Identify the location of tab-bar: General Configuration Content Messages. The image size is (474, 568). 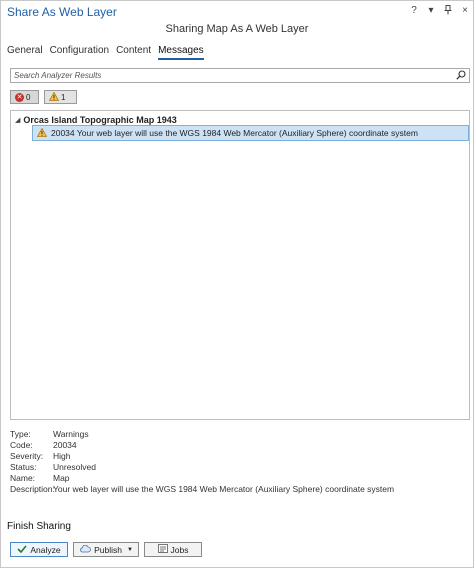
(105, 52).